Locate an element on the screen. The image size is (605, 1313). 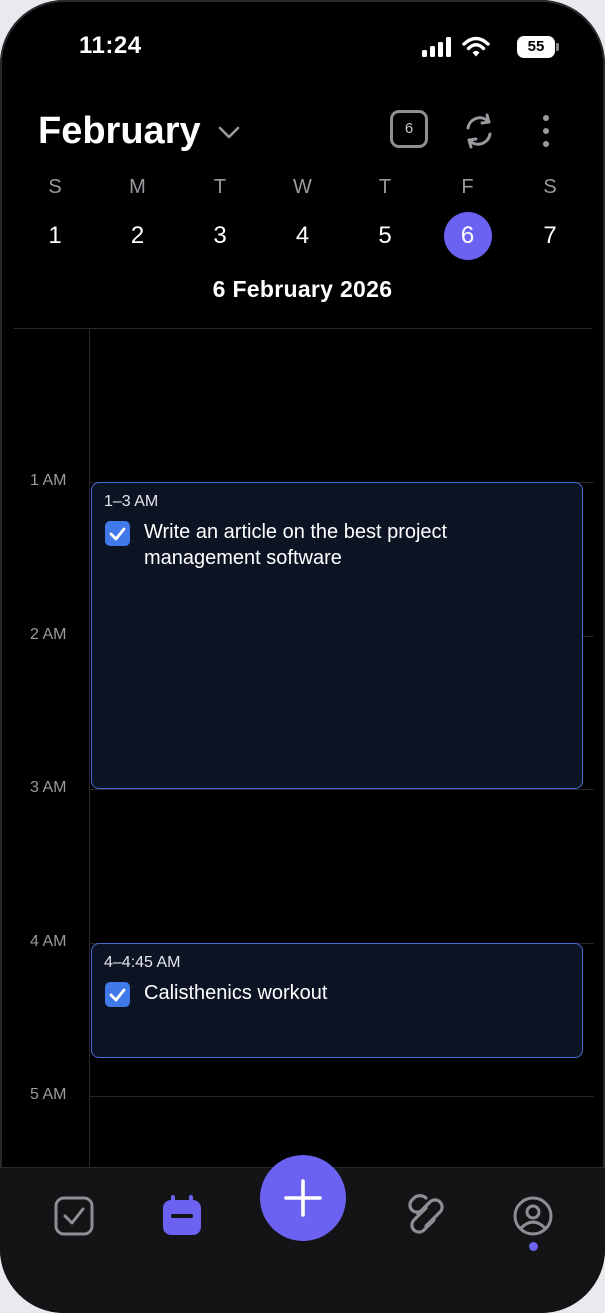
status-bar: 11:24 55 is located at coordinates (302, 45).